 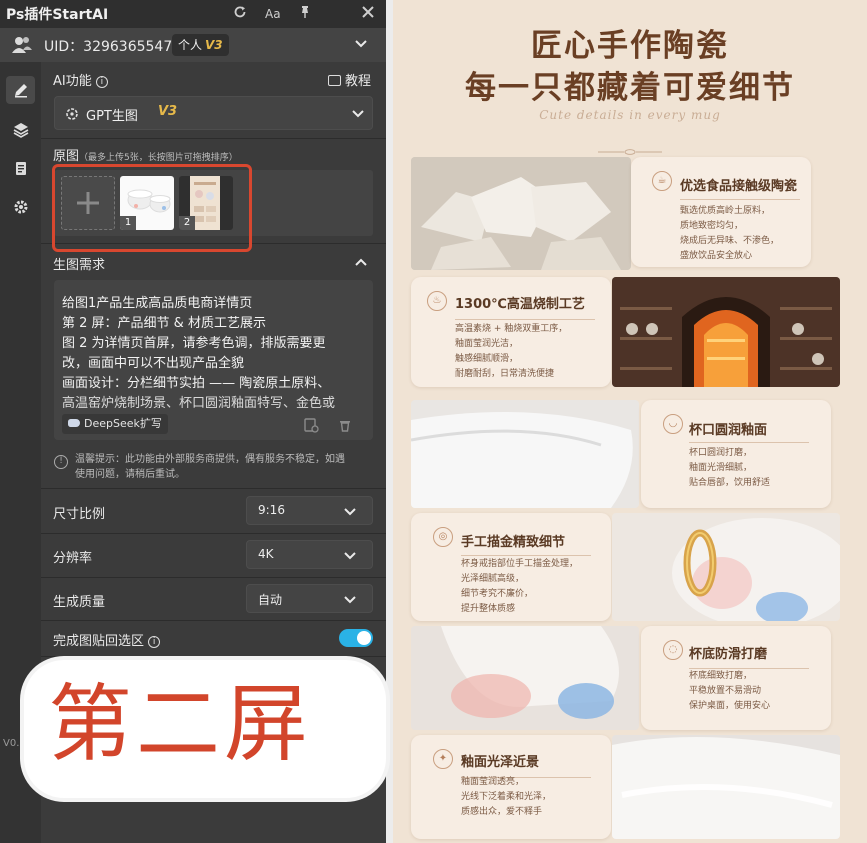 I want to click on warning-icon: !, so click(x=61, y=462).